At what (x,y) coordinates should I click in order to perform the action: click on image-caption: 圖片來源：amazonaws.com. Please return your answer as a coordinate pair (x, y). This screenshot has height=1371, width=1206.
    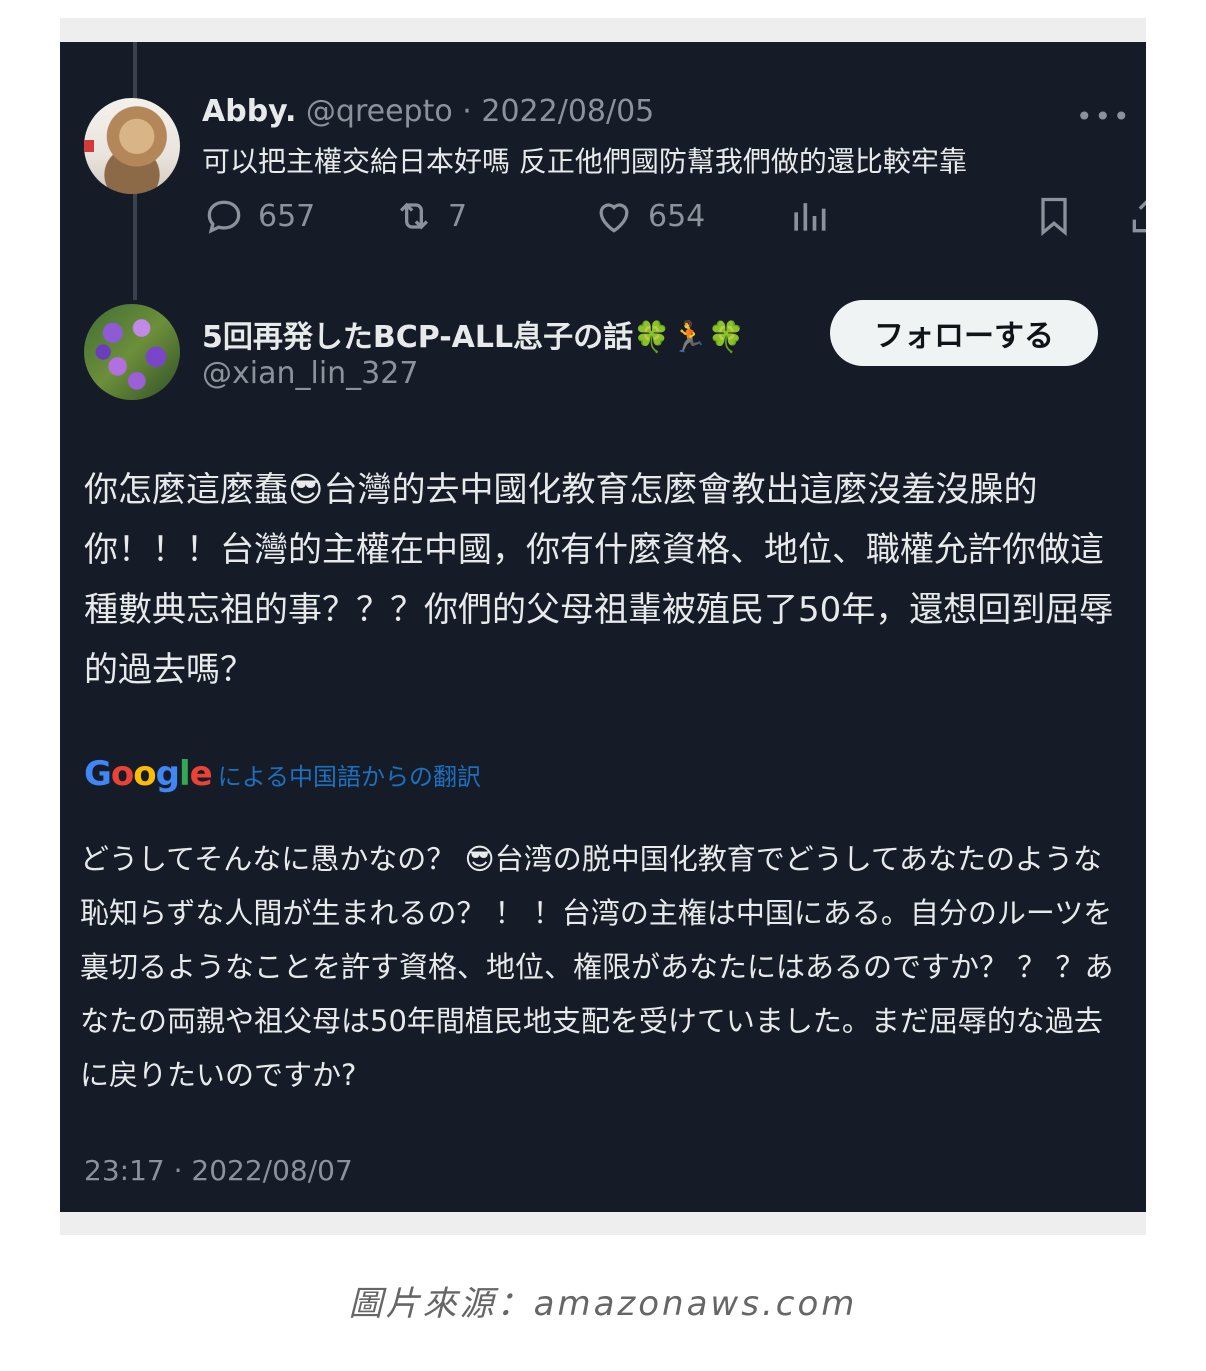
    Looking at the image, I should click on (603, 1304).